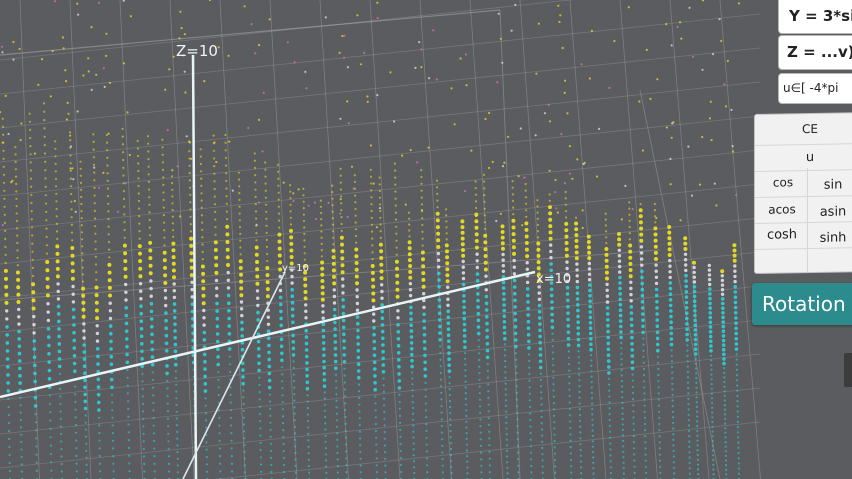 The image size is (852, 479). I want to click on asin-key: asin, so click(830, 212).